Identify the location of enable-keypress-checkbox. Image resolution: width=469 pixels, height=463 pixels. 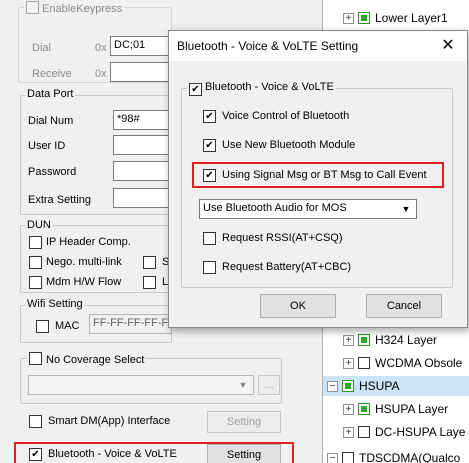
(32, 7).